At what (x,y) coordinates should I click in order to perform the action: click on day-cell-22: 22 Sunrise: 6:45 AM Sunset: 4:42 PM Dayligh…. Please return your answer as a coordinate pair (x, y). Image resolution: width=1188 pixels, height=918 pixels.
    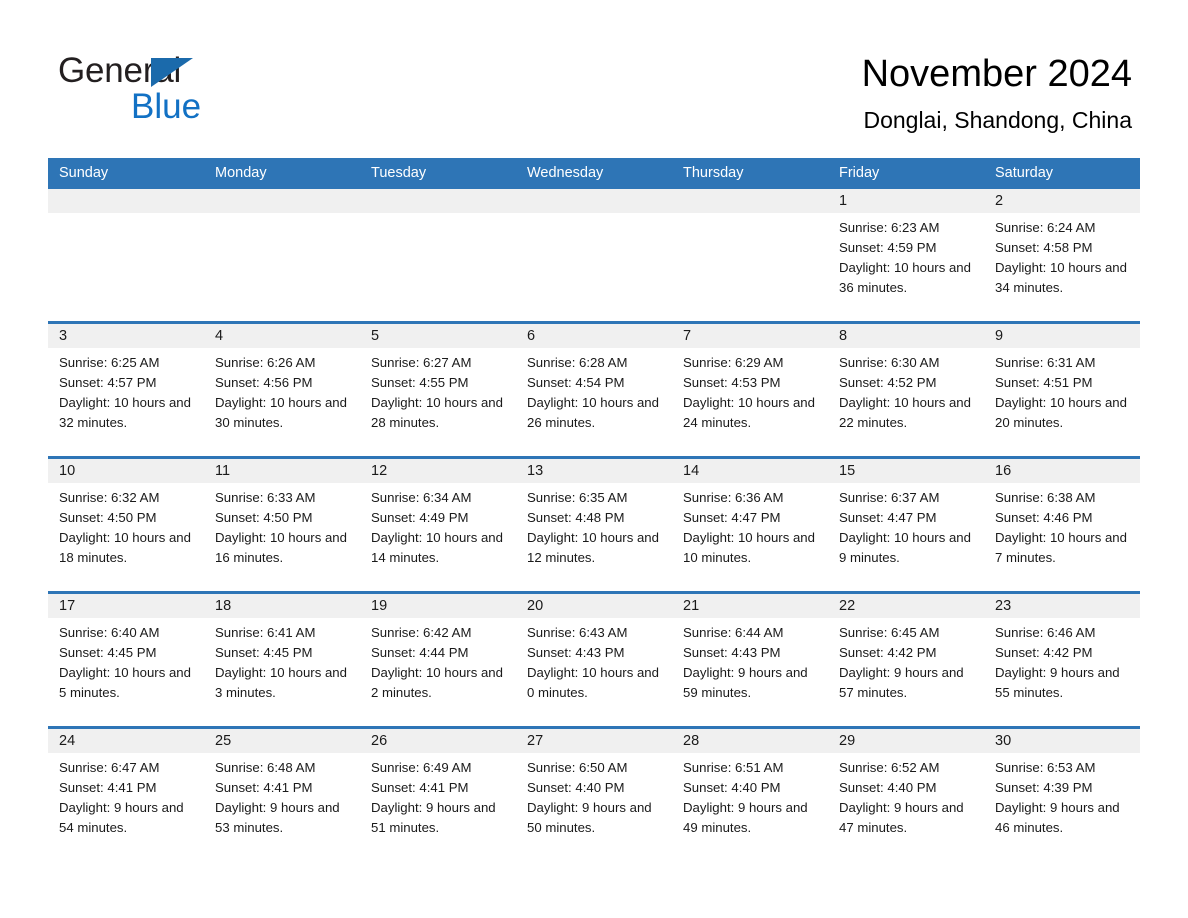
    Looking at the image, I should click on (906, 660).